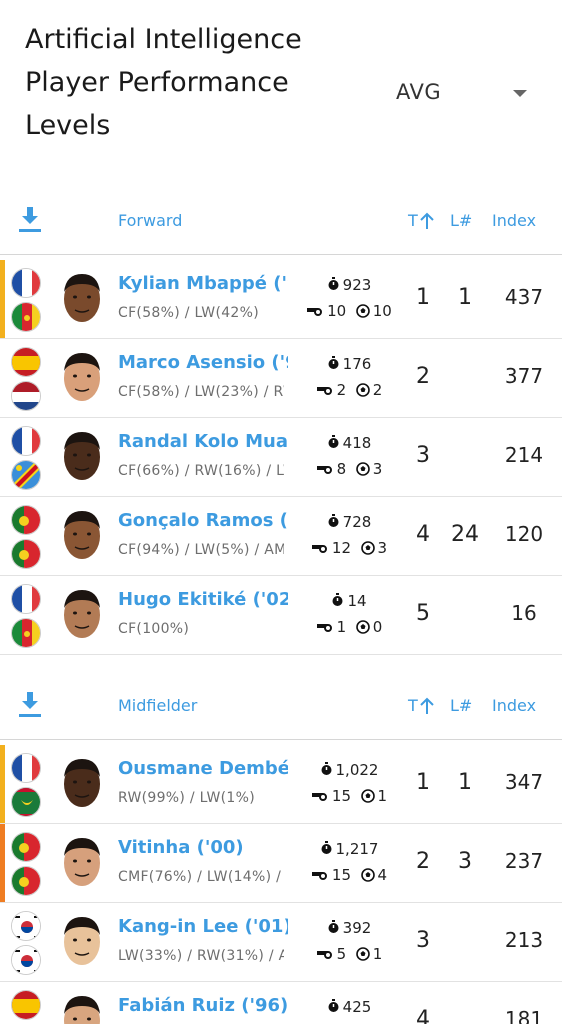 This screenshot has width=562, height=1024. I want to click on goals-value: 10, so click(337, 311).